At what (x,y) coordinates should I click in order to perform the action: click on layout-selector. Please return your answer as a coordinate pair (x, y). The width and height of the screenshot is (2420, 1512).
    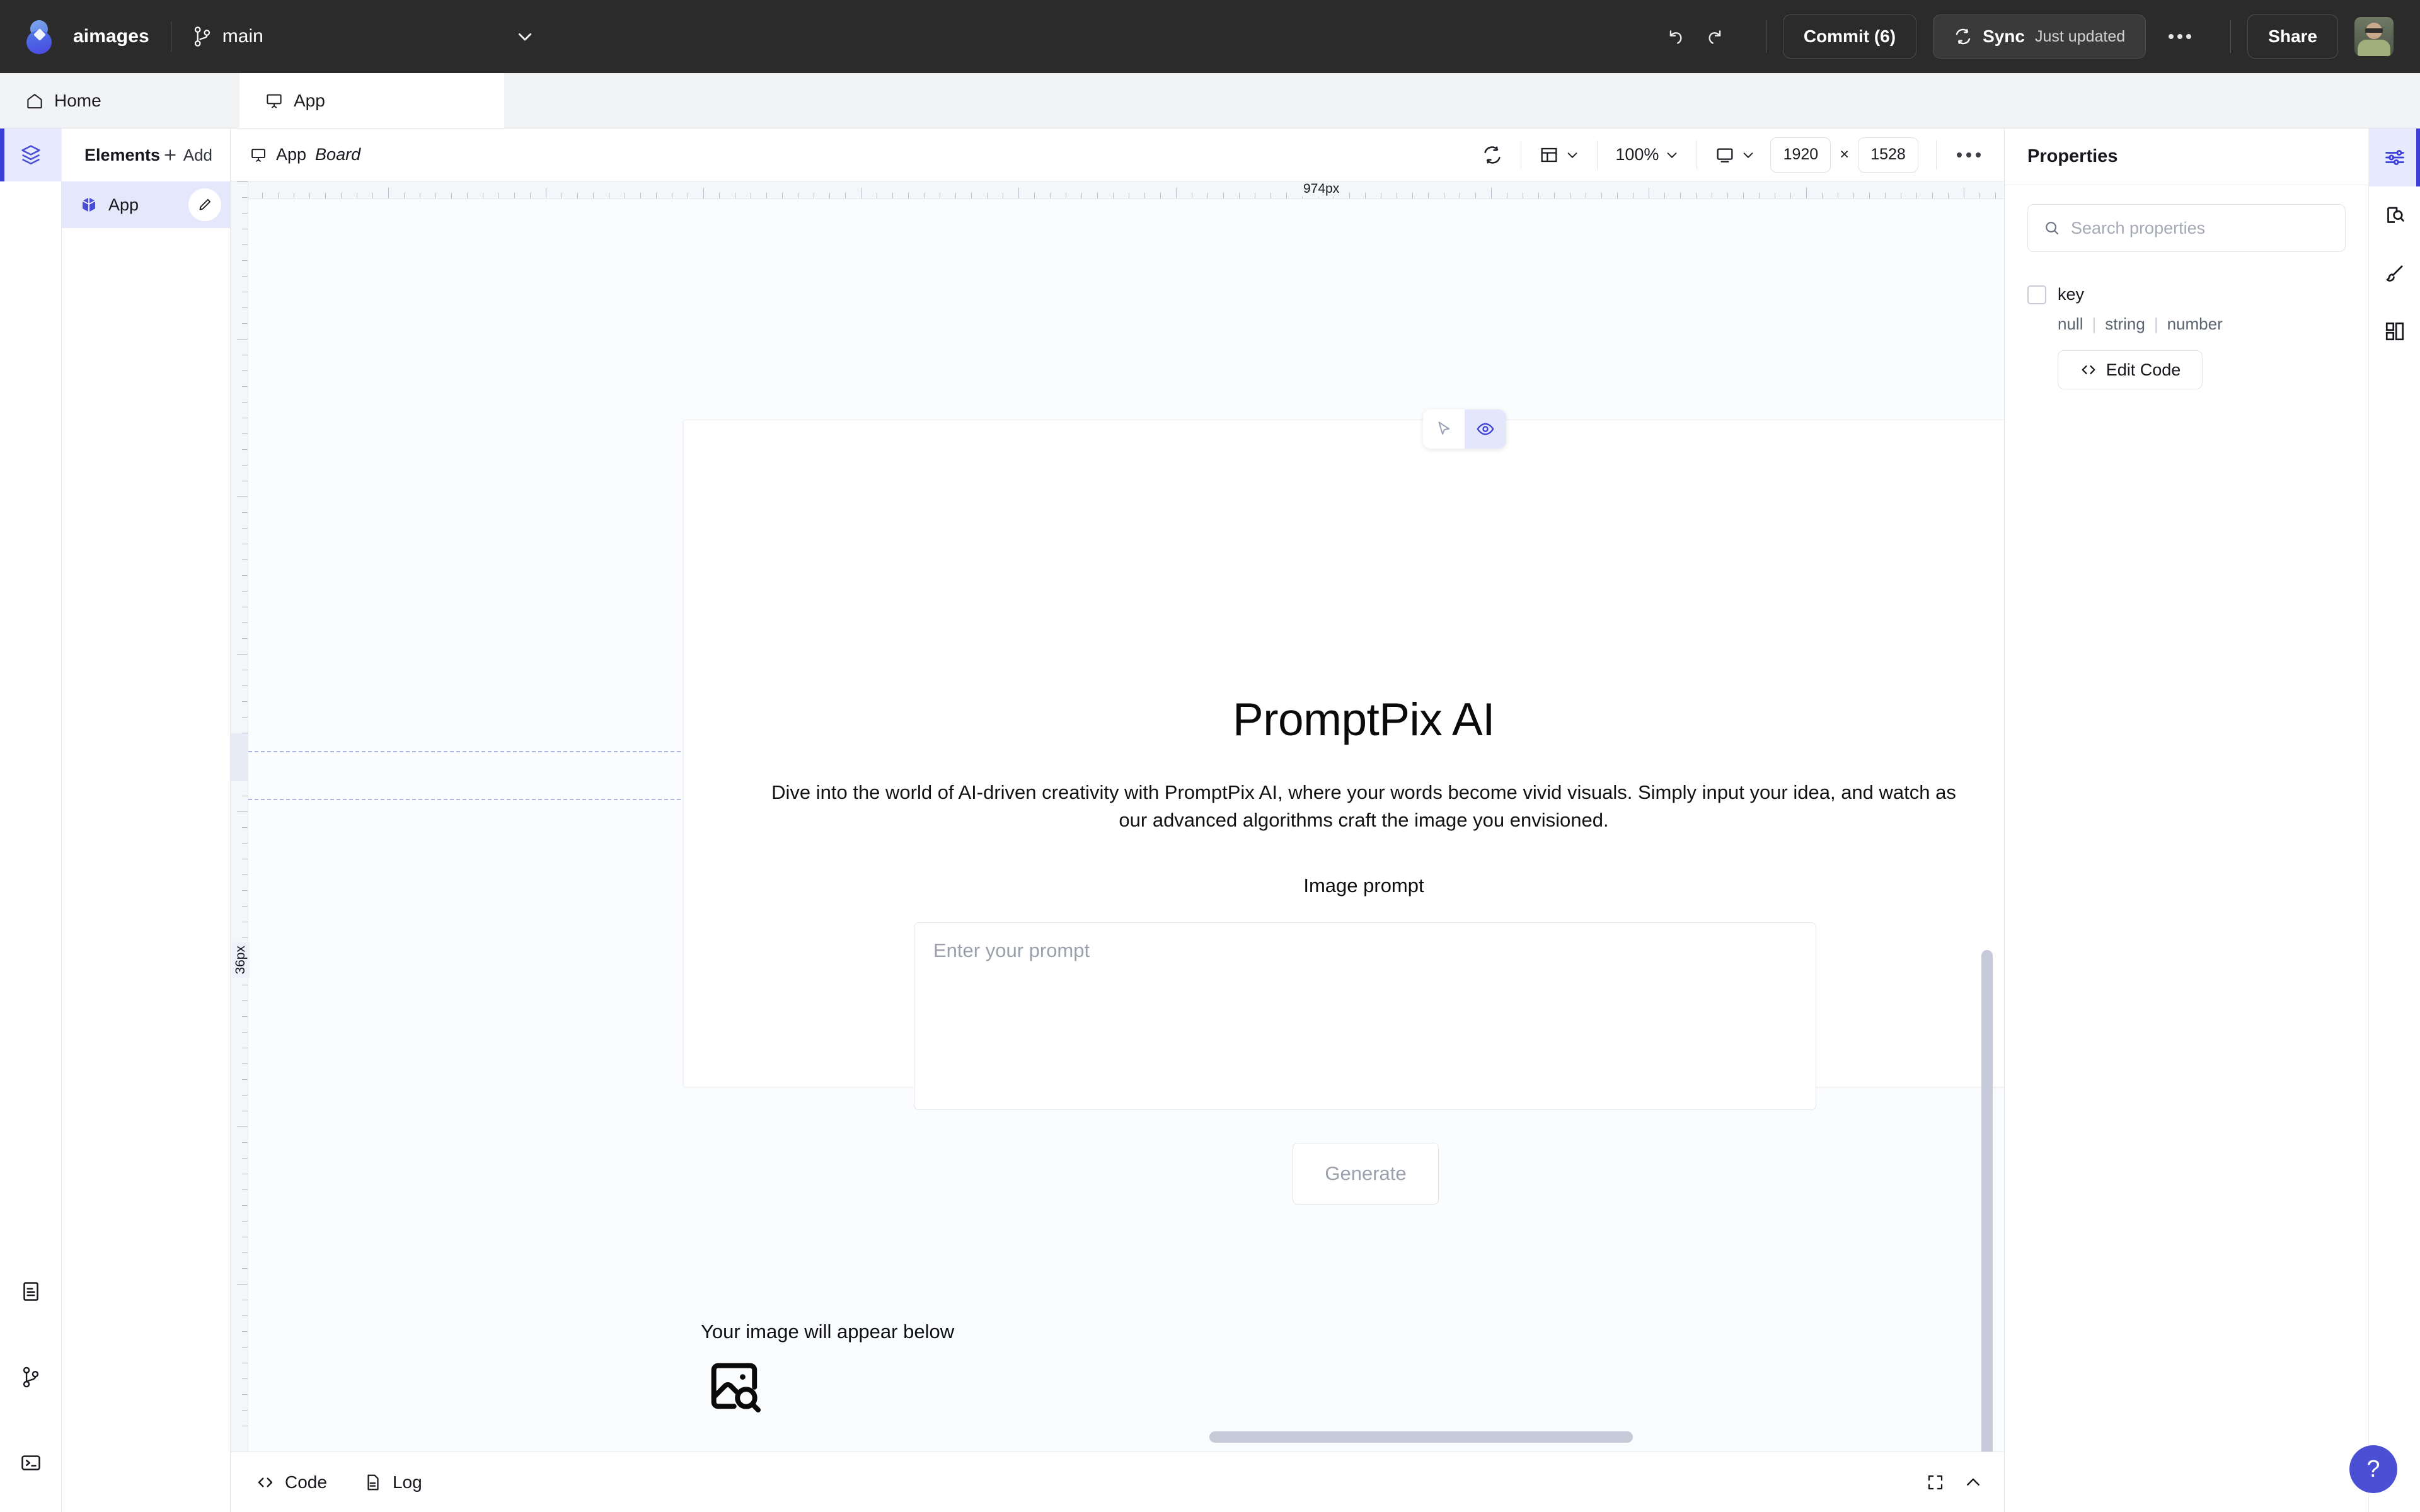
    Looking at the image, I should click on (1559, 155).